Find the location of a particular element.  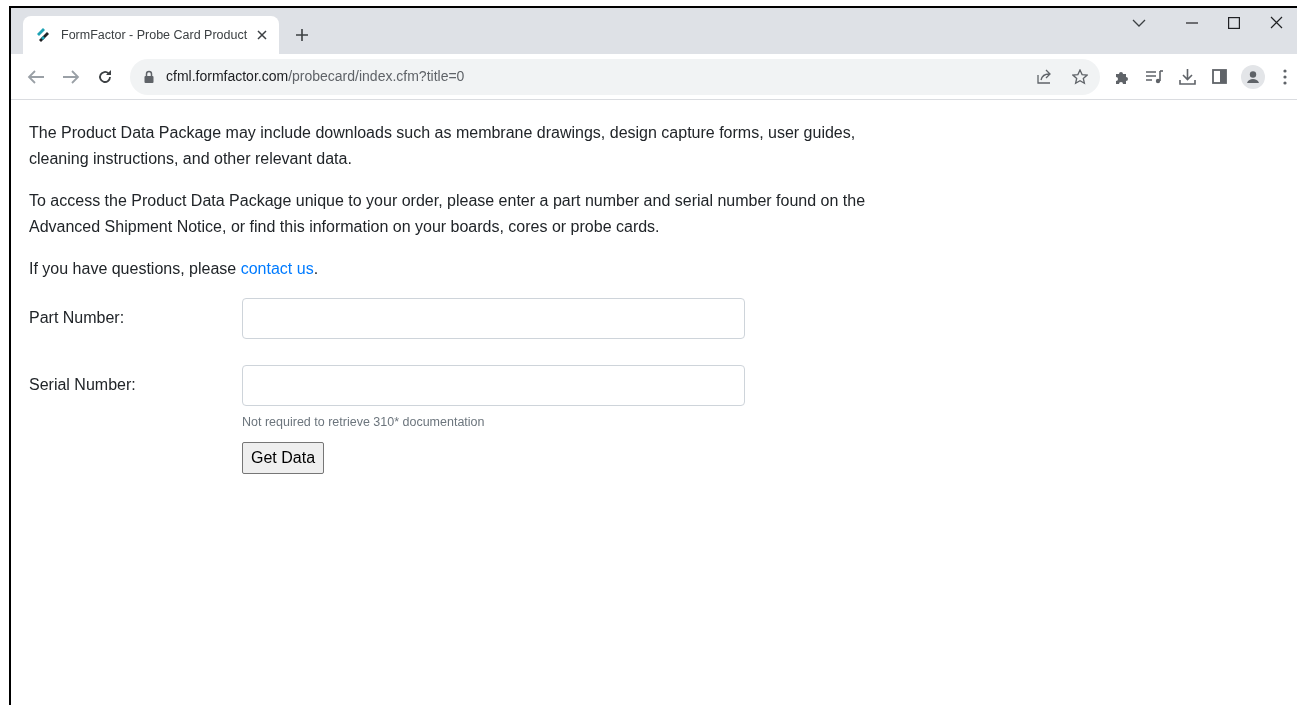

maximize-icon is located at coordinates (1234, 22).